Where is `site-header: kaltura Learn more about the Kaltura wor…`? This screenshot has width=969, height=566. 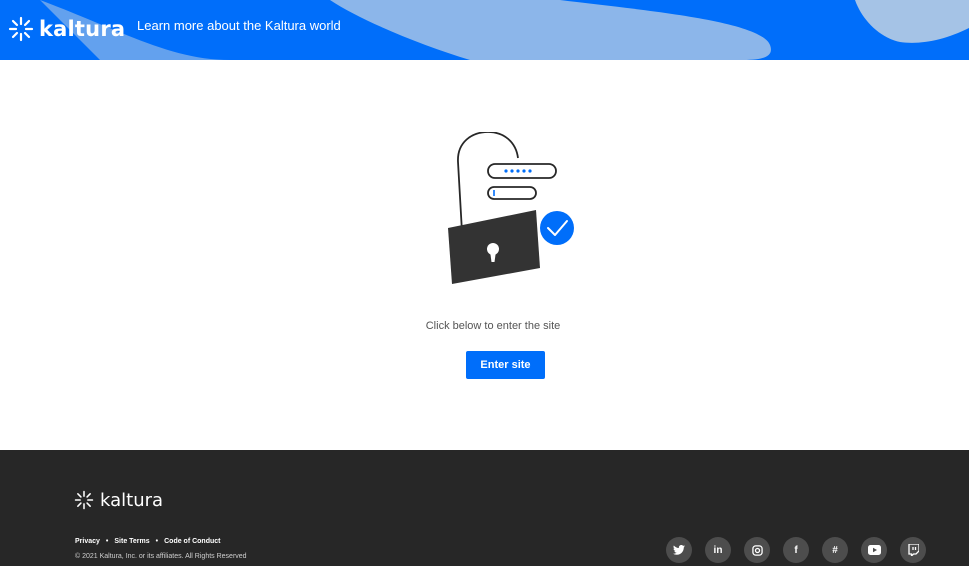 site-header: kaltura Learn more about the Kaltura wor… is located at coordinates (484, 30).